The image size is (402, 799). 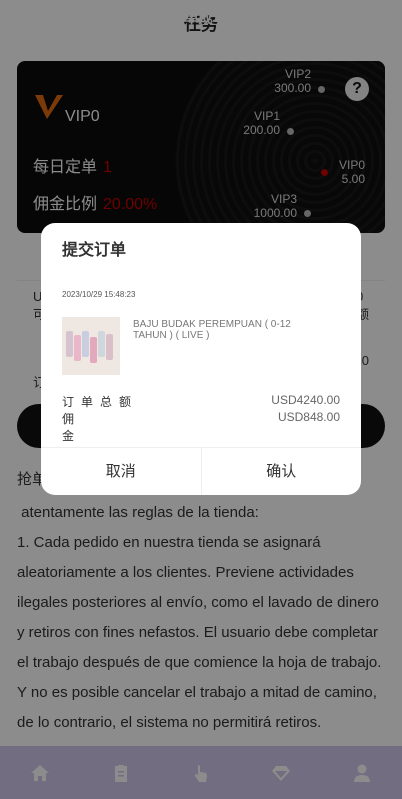 I want to click on dialog-footer: 取消 确认, so click(x=201, y=471).